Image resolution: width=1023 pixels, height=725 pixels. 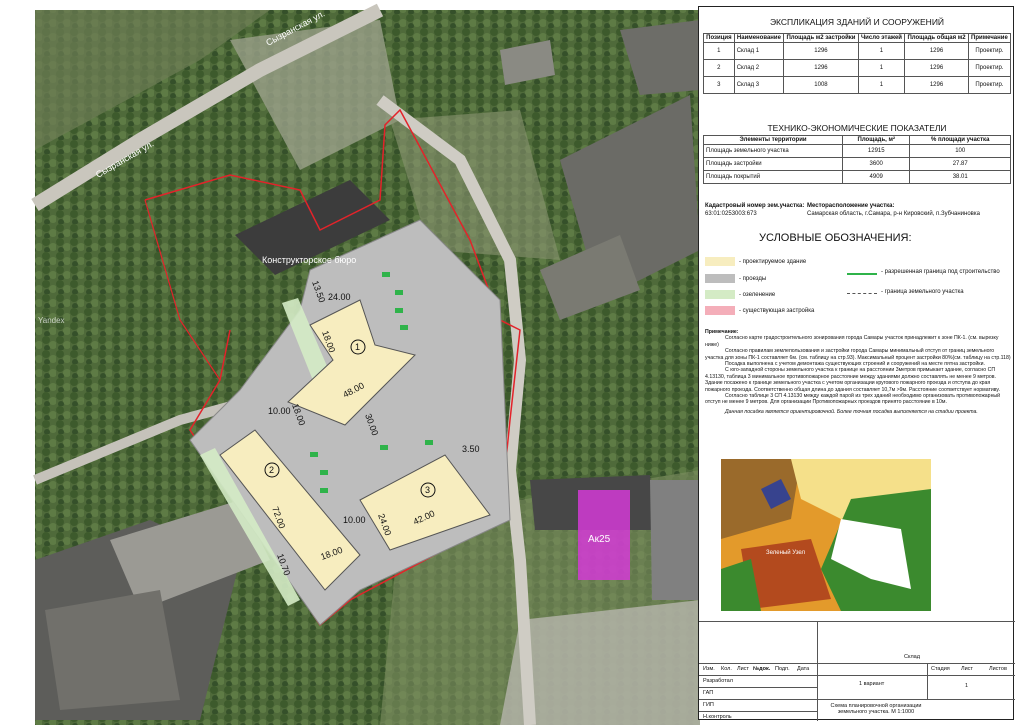 What do you see at coordinates (989, 38) in the screenshot?
I see `explication-header: Примечание` at bounding box center [989, 38].